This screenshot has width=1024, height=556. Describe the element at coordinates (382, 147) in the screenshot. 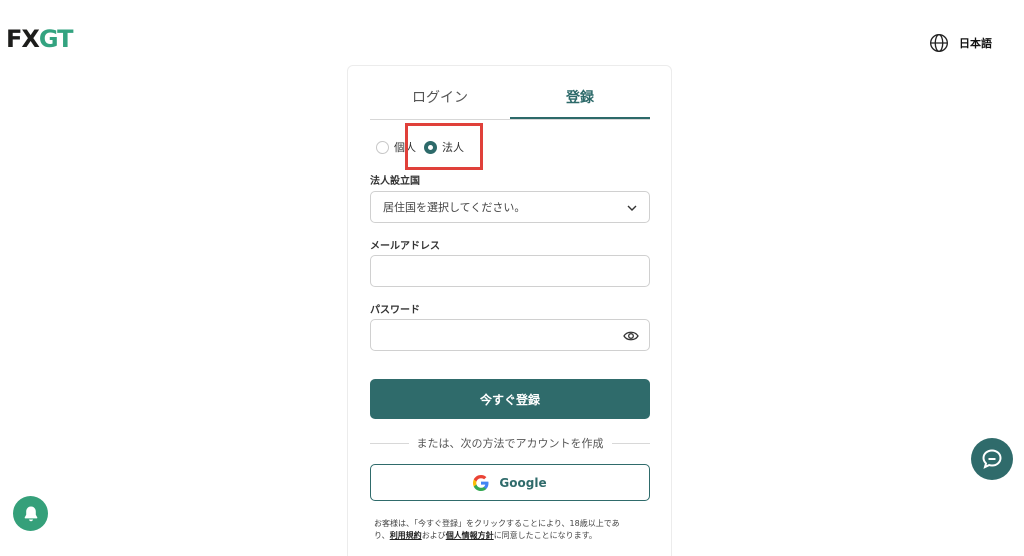

I see `radio-individual-circle` at that location.